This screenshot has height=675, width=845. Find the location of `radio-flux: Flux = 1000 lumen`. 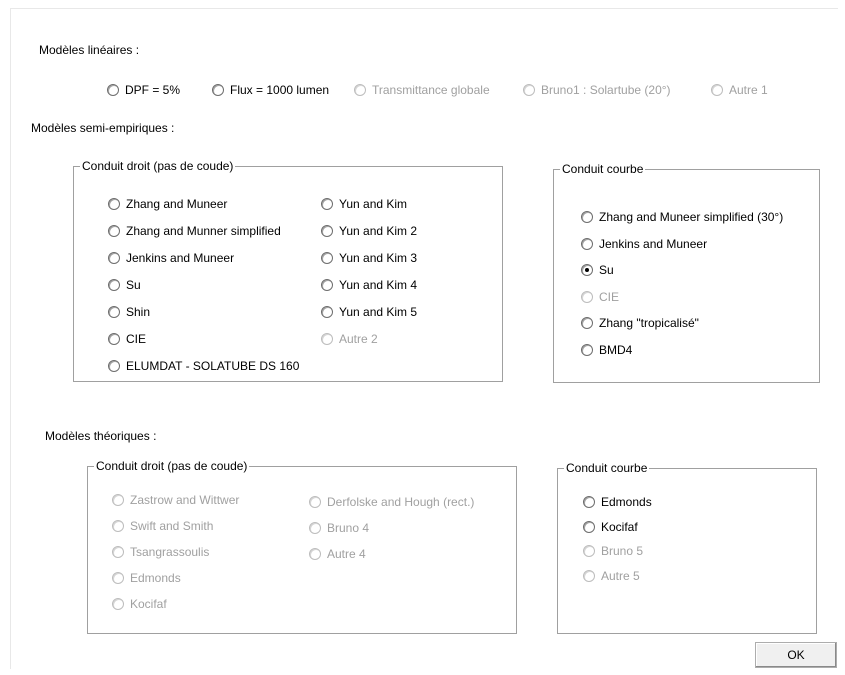

radio-flux: Flux = 1000 lumen is located at coordinates (270, 90).